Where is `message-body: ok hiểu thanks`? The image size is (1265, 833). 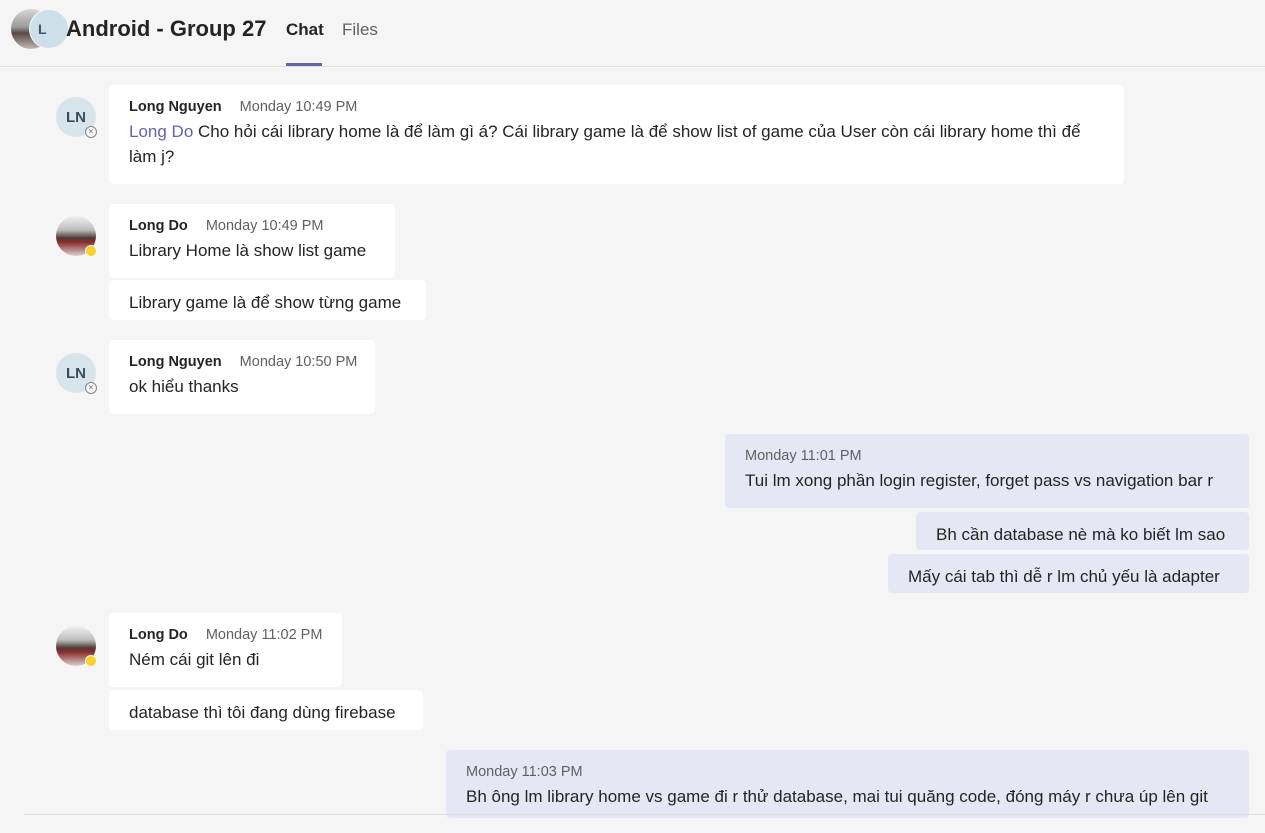 message-body: ok hiểu thanks is located at coordinates (184, 386).